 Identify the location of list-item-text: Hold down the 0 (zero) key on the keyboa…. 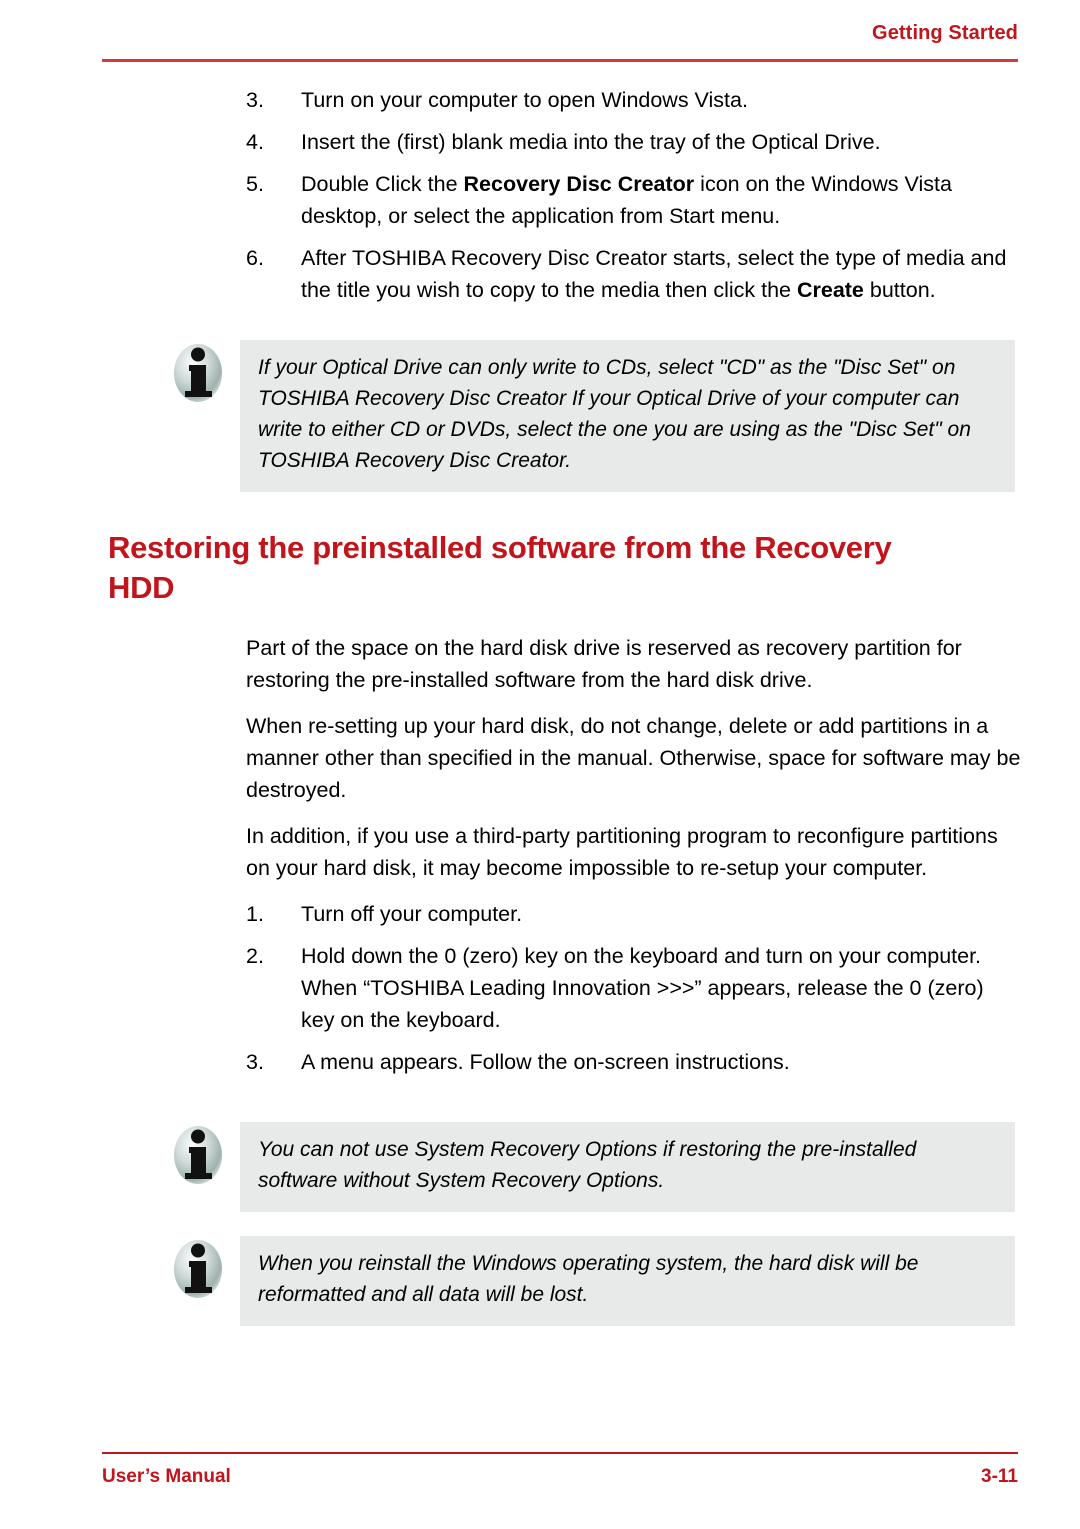
(642, 988).